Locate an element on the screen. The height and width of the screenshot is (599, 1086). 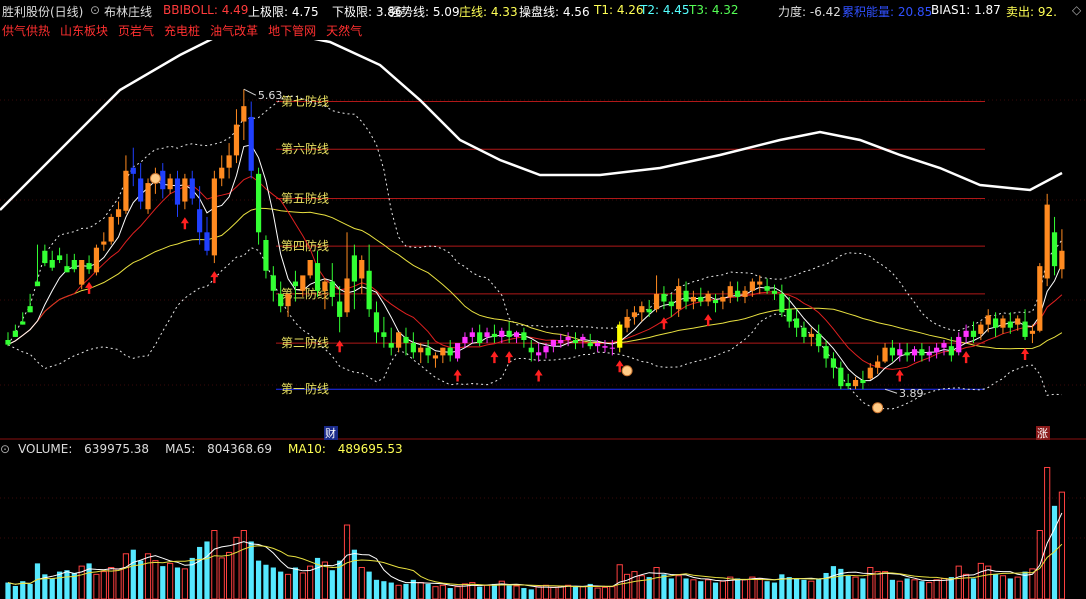
volume-label: VOLUME: 639975.38 is located at coordinates (84, 449).